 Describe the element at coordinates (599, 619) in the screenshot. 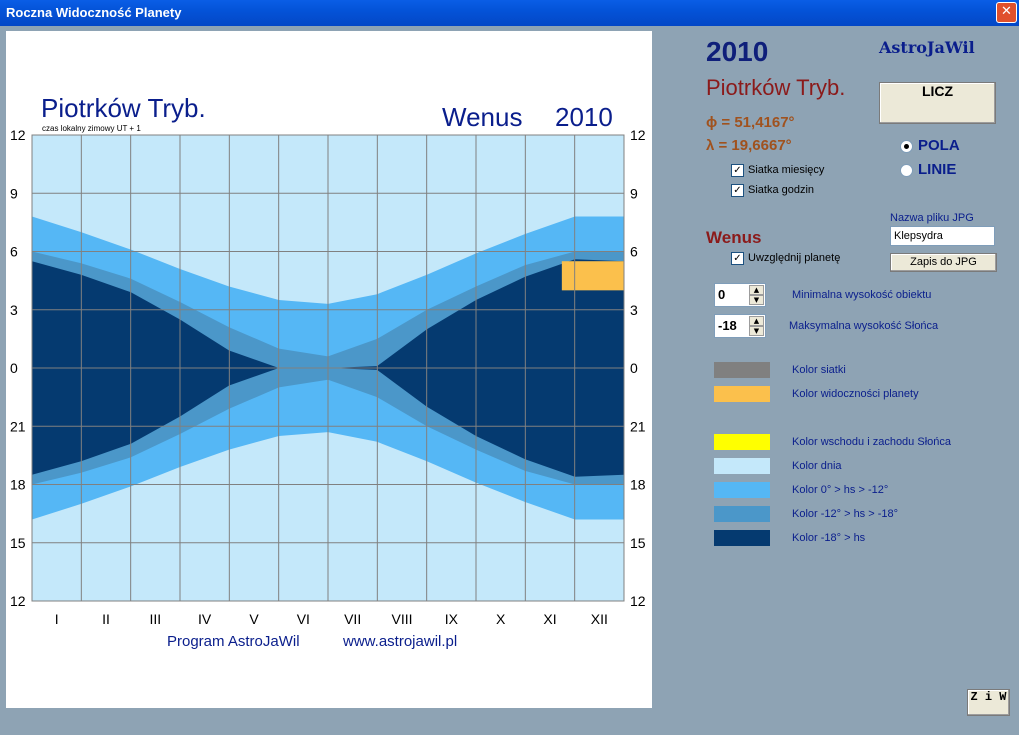

I see `month-tick: XII` at that location.